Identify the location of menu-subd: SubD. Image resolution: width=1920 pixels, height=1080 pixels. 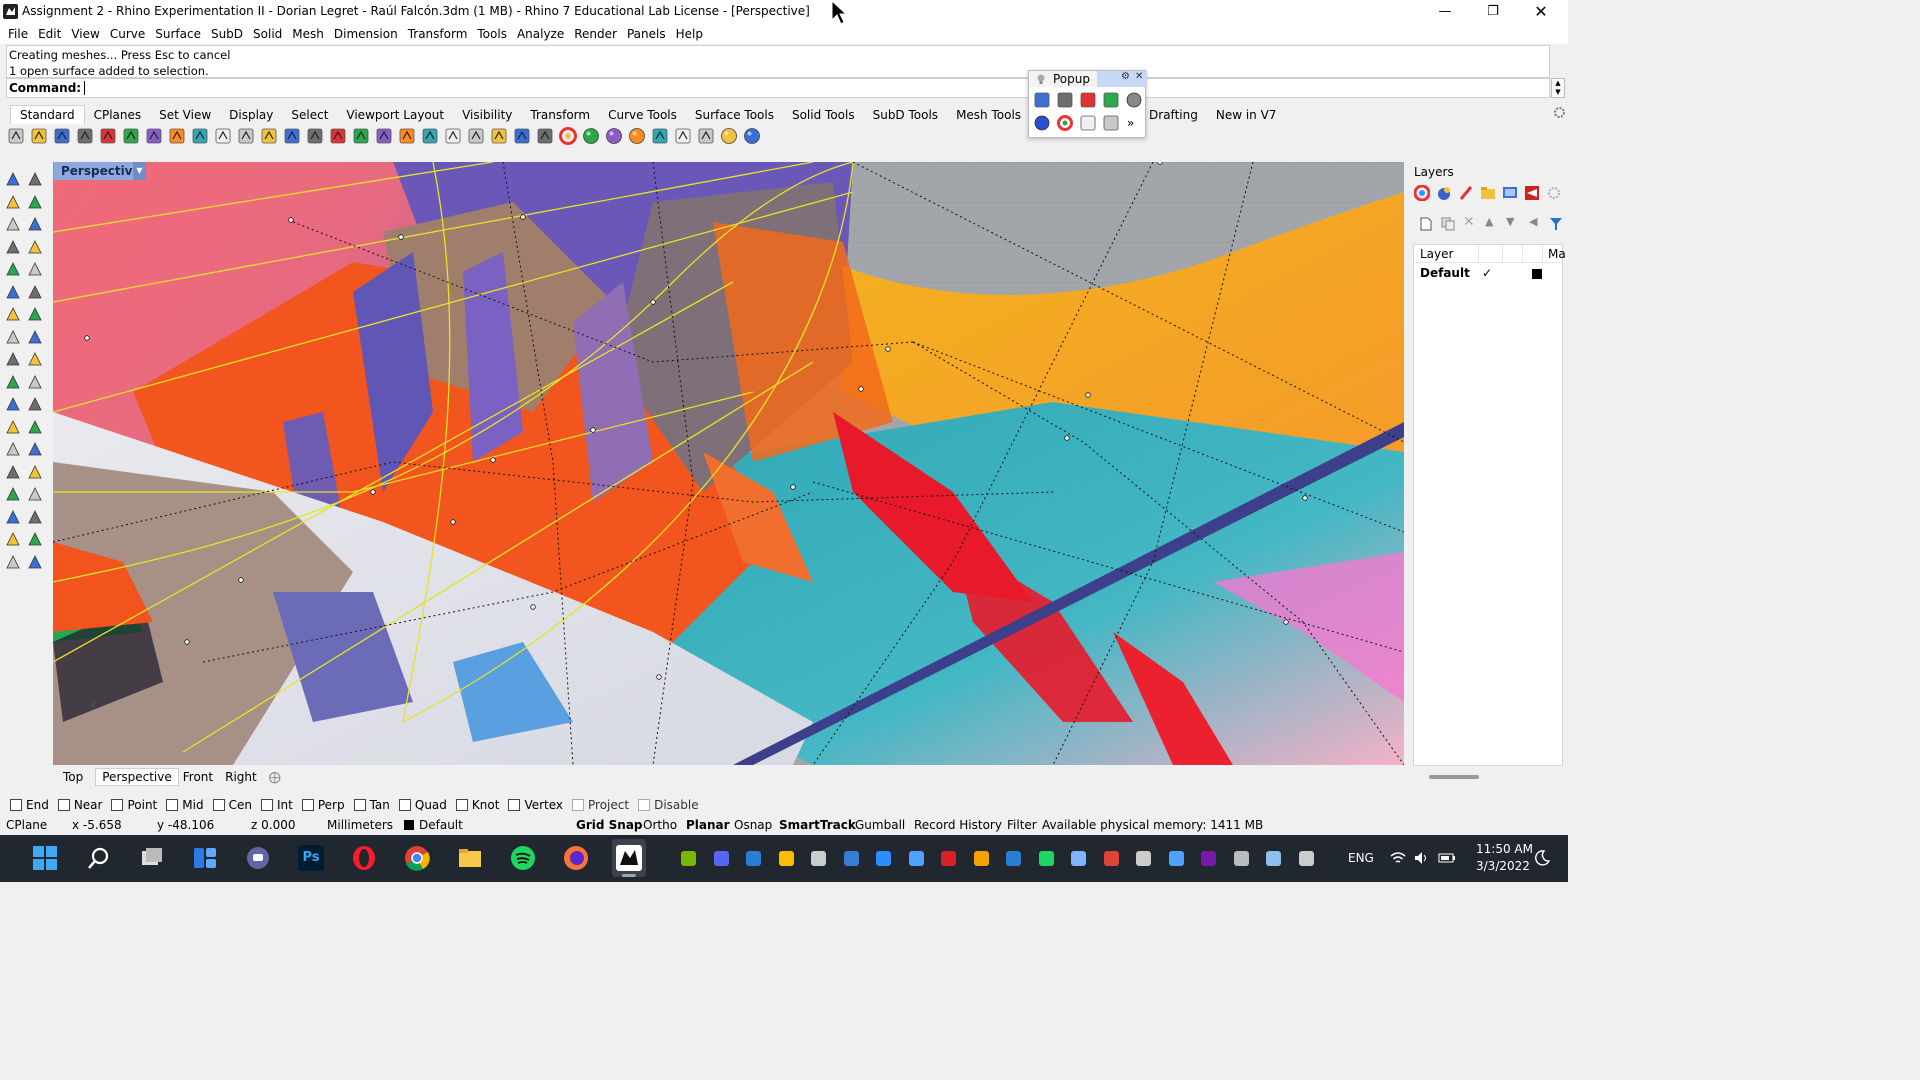
(228, 34).